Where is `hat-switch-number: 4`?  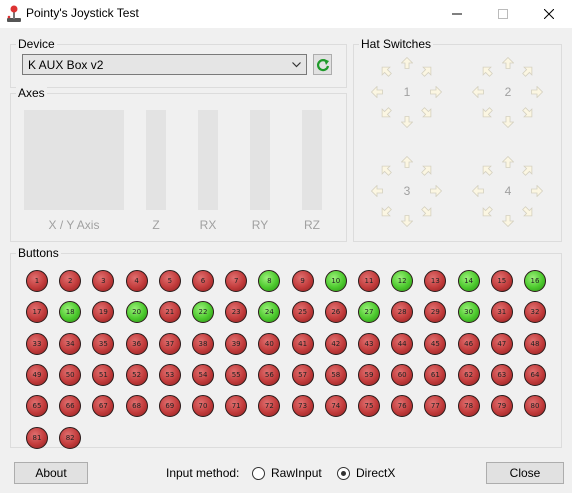 hat-switch-number: 4 is located at coordinates (508, 191).